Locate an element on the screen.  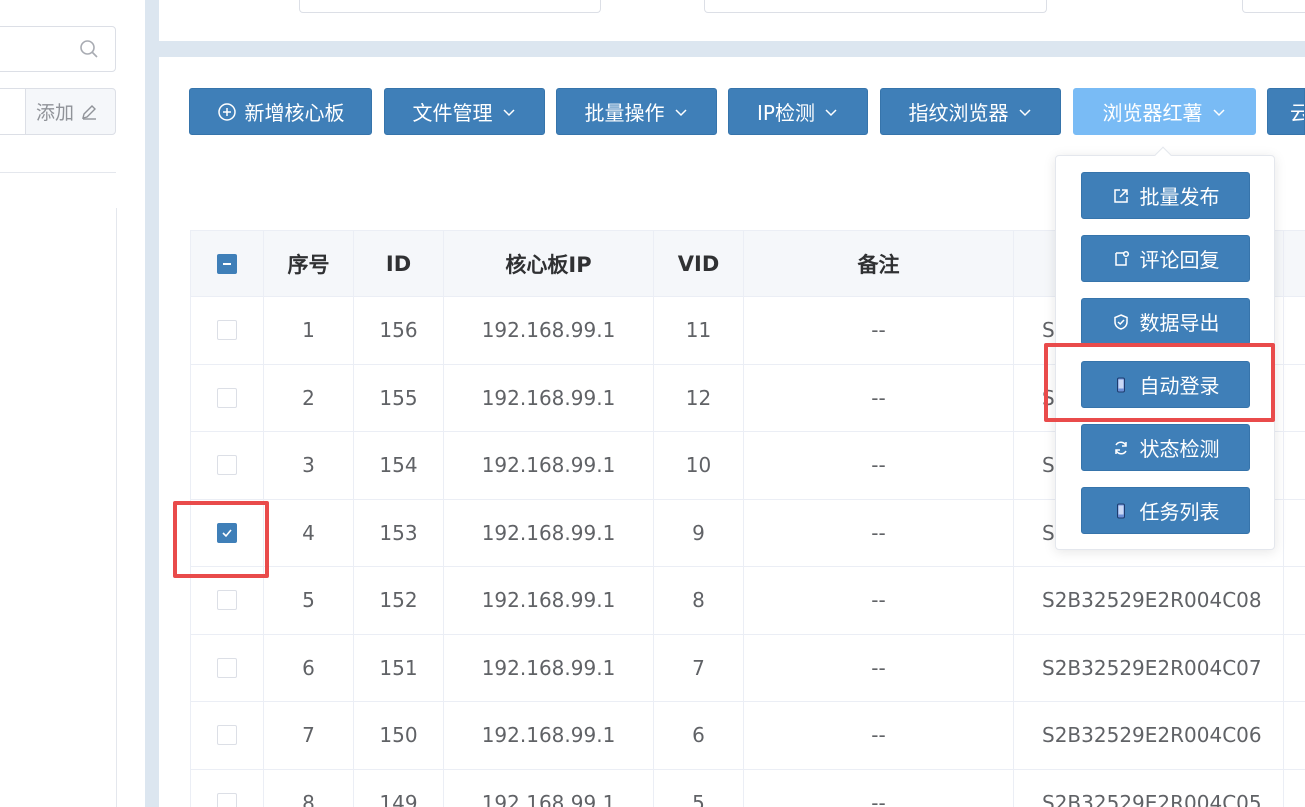
header-remark: 备注 is located at coordinates (879, 263).